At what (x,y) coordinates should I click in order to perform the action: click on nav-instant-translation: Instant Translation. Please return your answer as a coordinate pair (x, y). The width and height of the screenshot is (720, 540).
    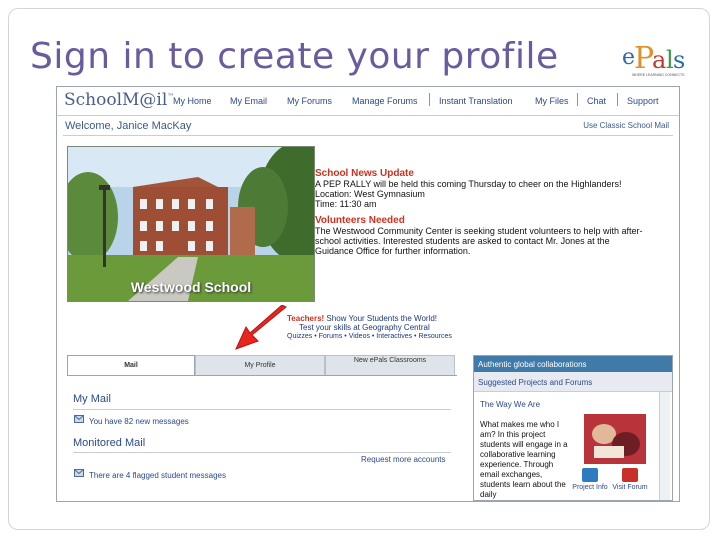
    Looking at the image, I should click on (476, 101).